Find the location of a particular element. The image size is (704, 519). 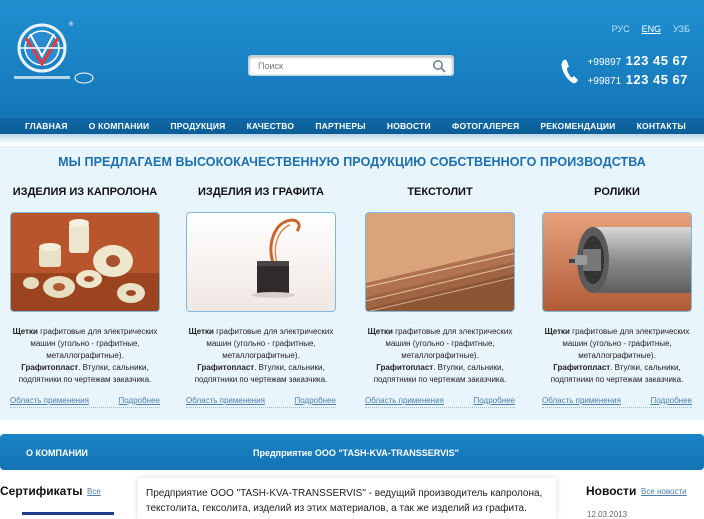

language-switcher: РУС ENG УЗБ is located at coordinates (651, 29).